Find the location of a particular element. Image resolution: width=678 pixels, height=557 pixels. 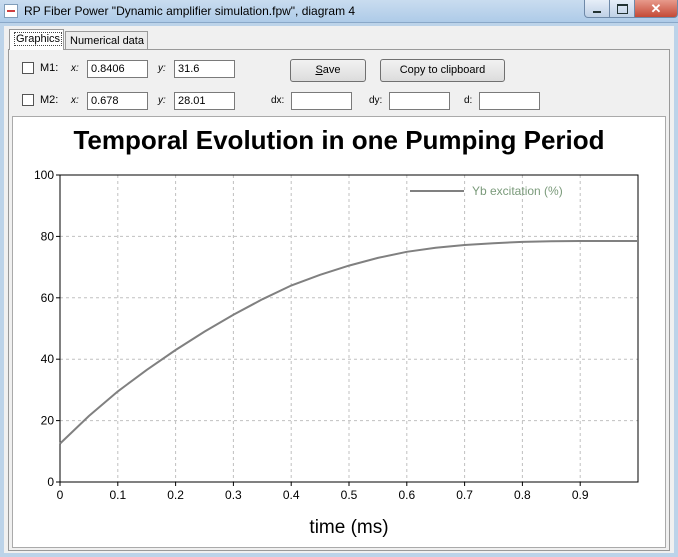

tab-graphics-label: Graphics is located at coordinates (38, 39).